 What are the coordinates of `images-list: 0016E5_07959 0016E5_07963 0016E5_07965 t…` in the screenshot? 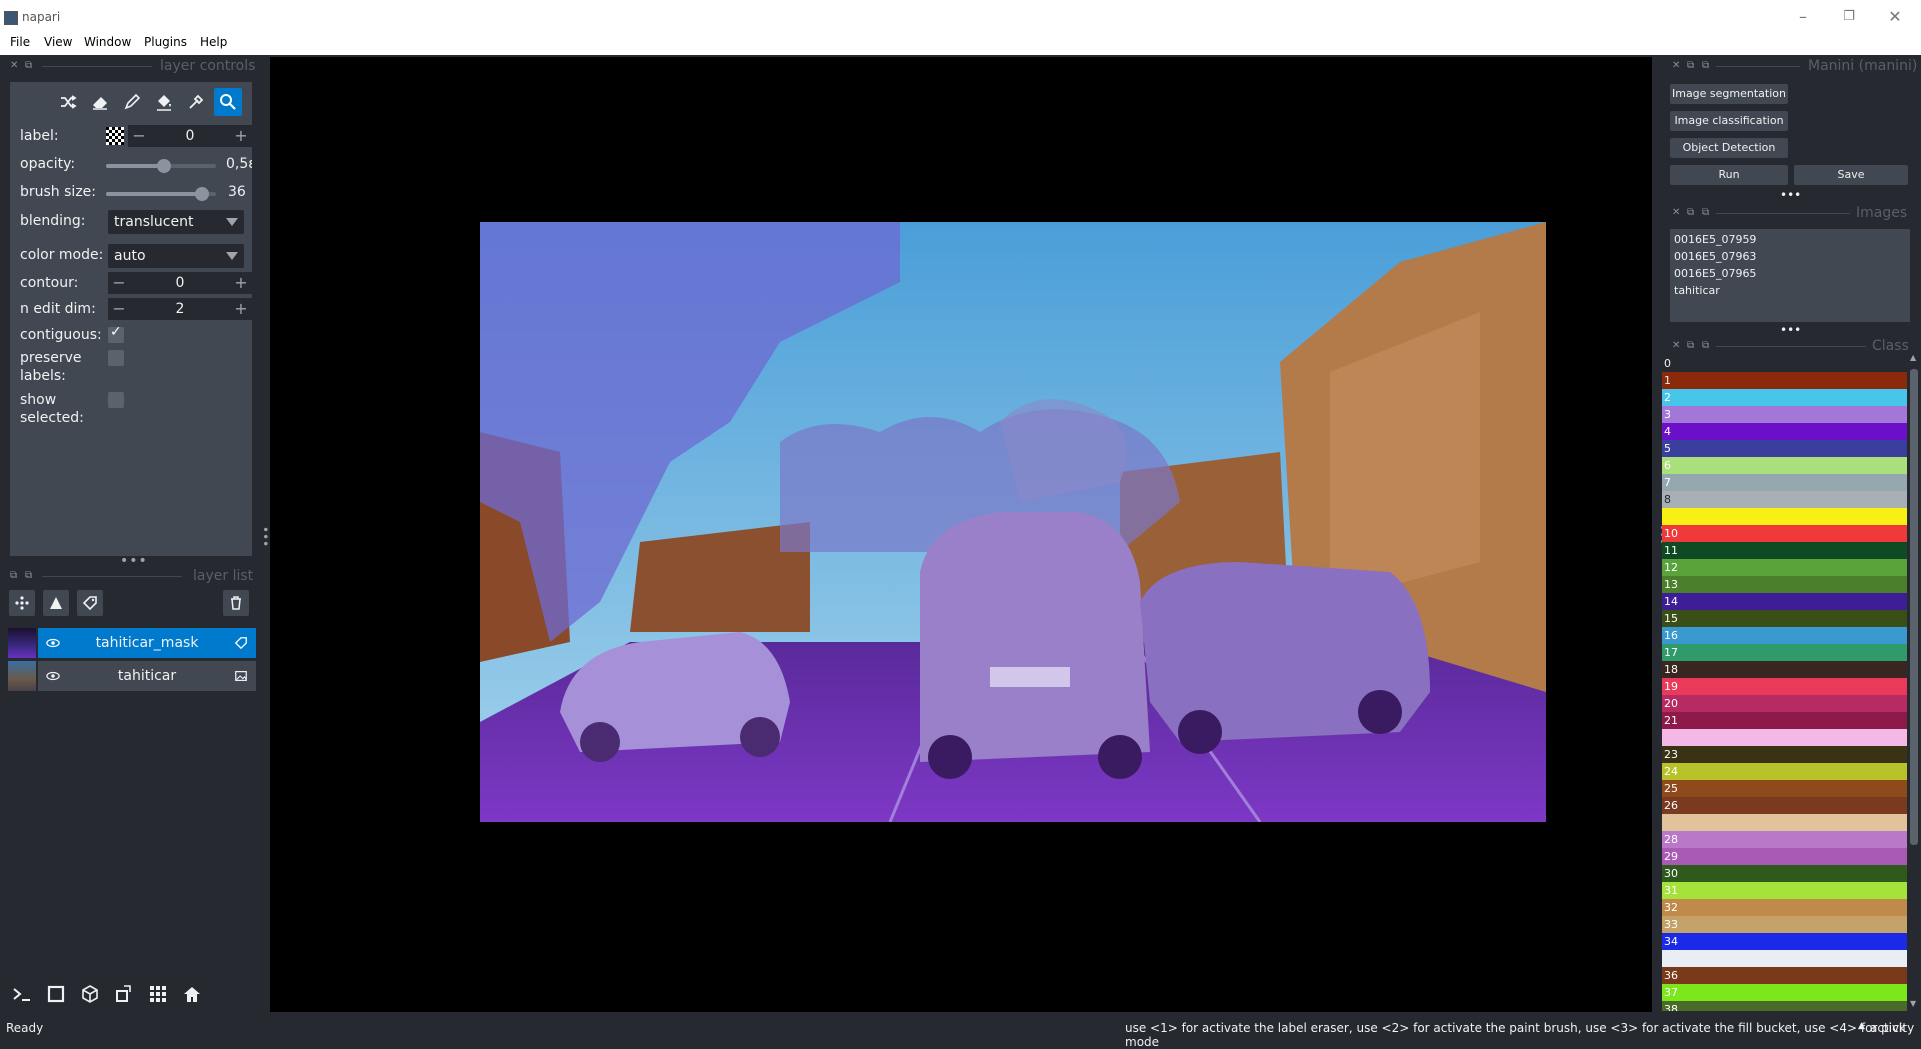 It's located at (1790, 275).